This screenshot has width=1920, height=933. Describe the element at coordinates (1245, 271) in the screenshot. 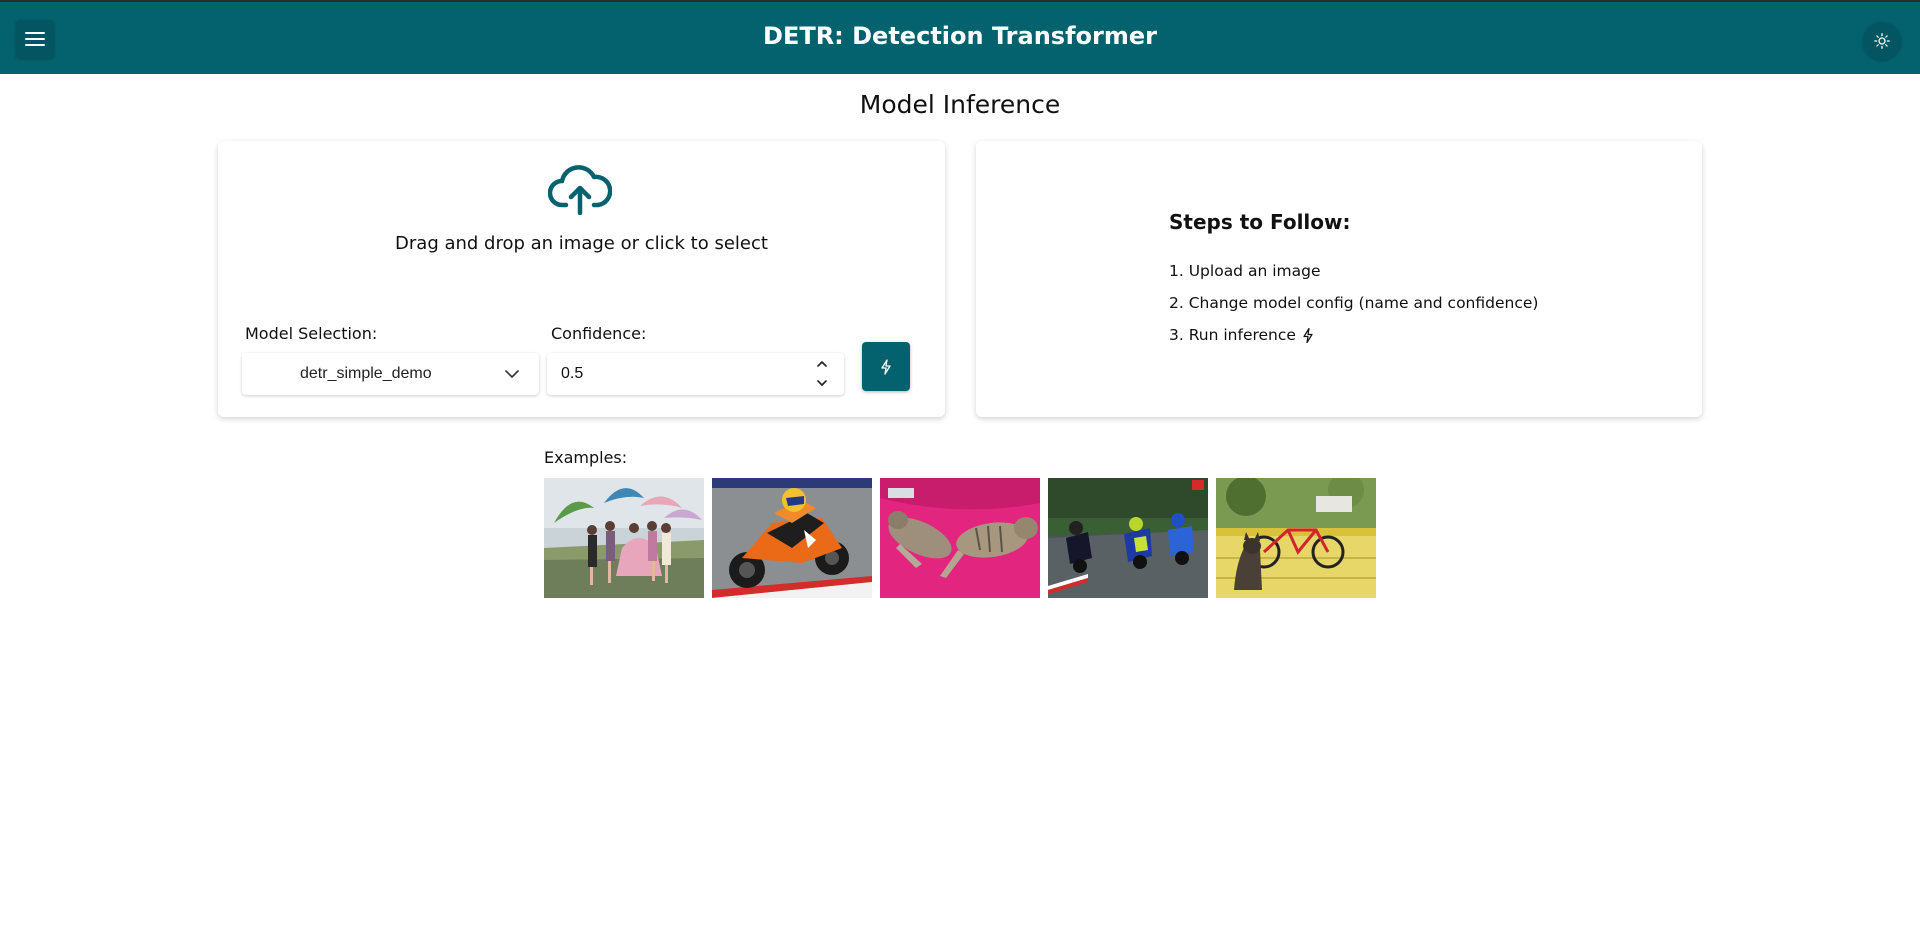

I see `list-item: 1. Upload an image` at that location.